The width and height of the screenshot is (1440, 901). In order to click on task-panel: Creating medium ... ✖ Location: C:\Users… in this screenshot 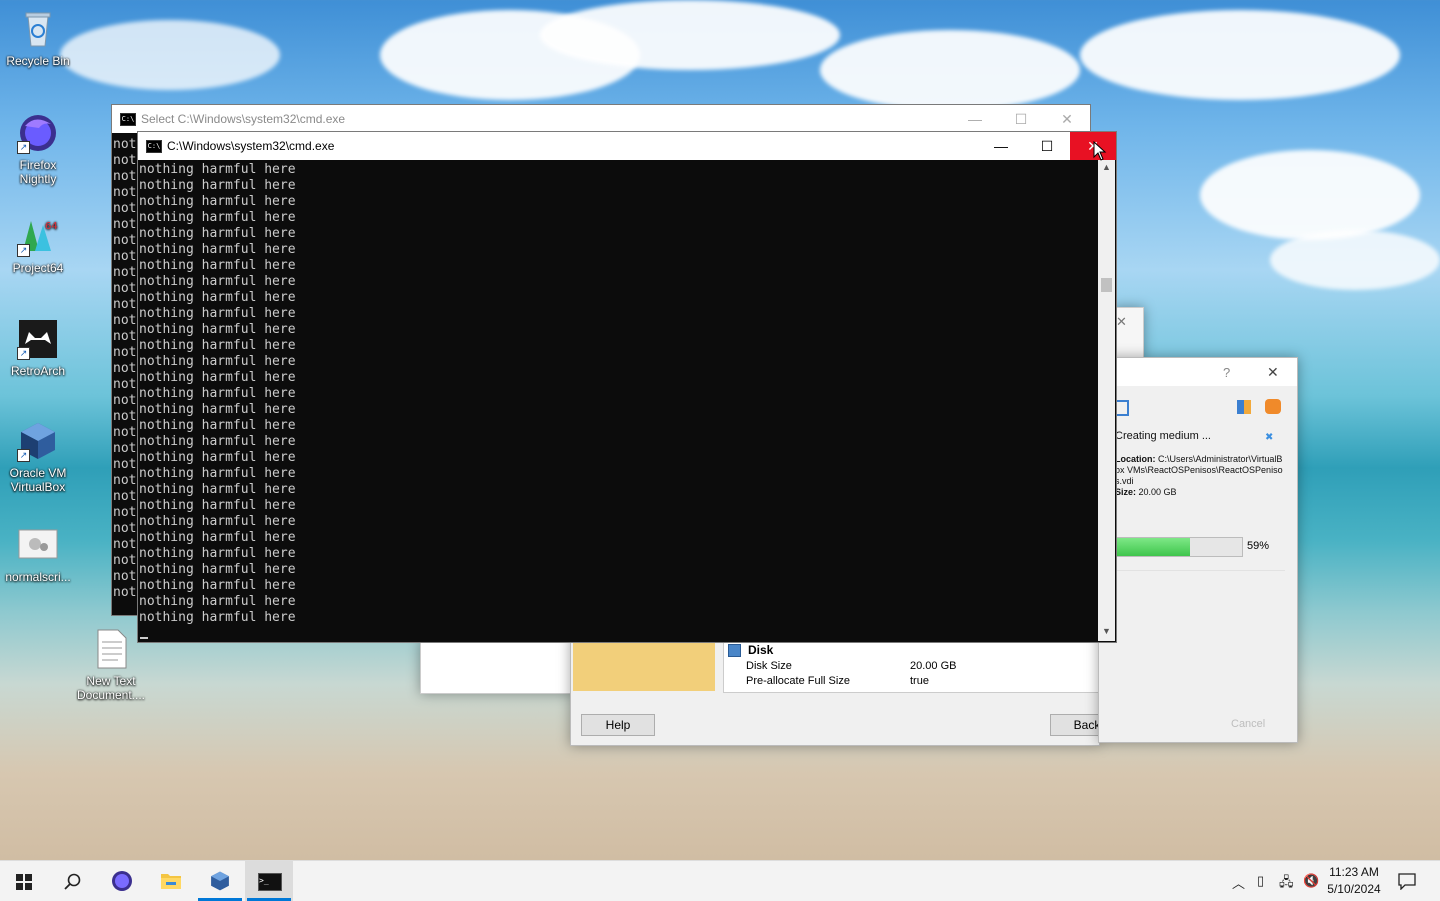, I will do `click(1200, 464)`.